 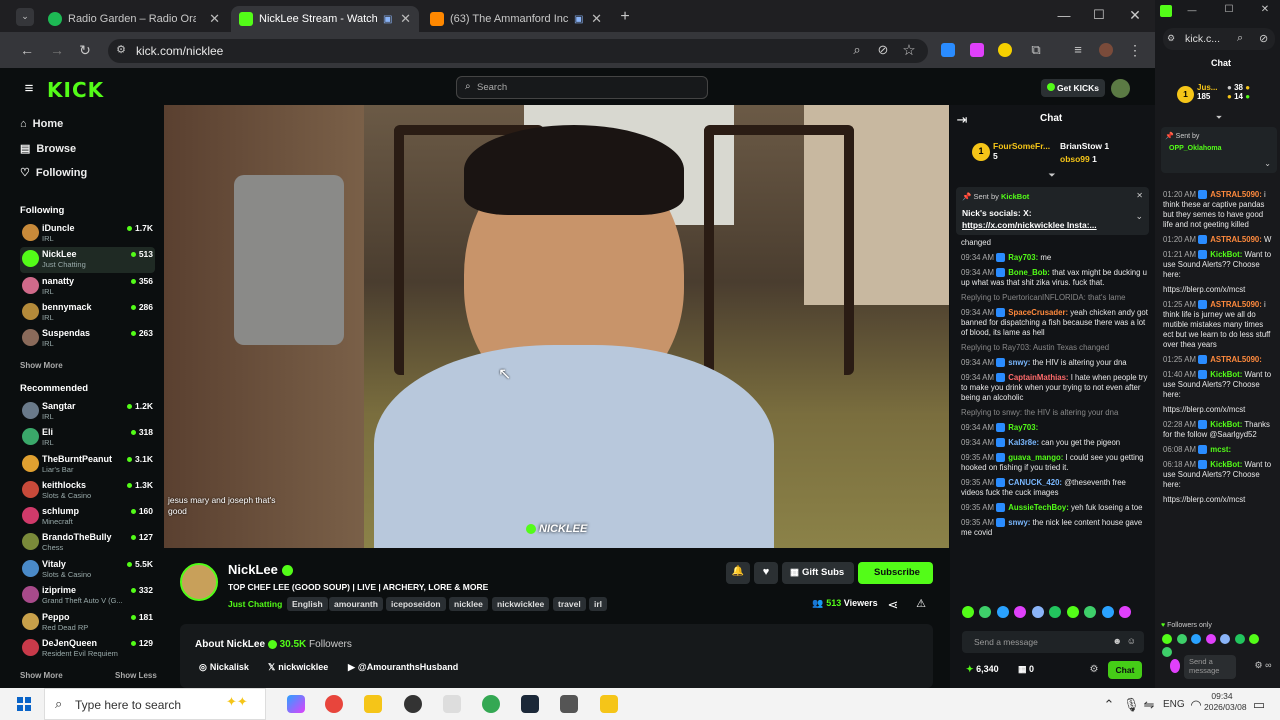 I want to click on get-kicks-button: Get KICKs, so click(x=1073, y=88).